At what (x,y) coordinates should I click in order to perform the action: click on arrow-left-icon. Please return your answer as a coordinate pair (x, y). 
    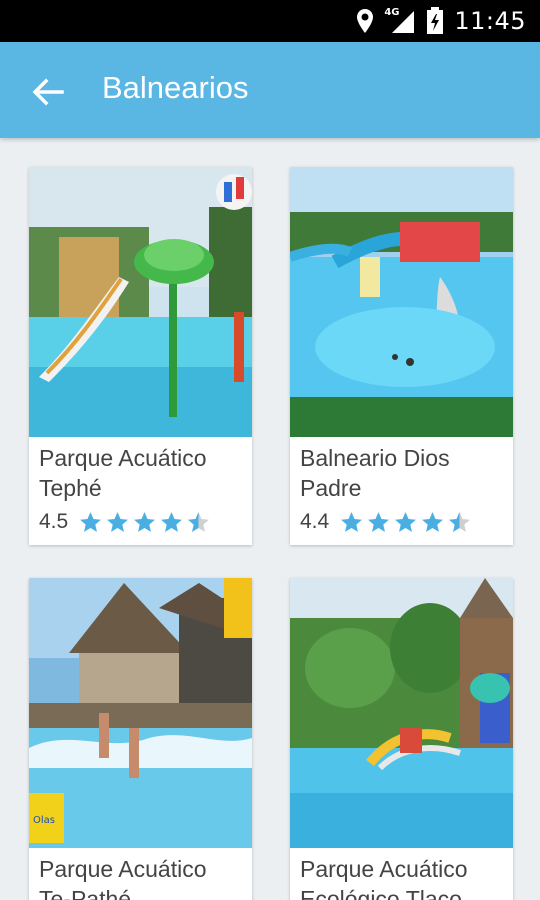
    Looking at the image, I should click on (48, 92).